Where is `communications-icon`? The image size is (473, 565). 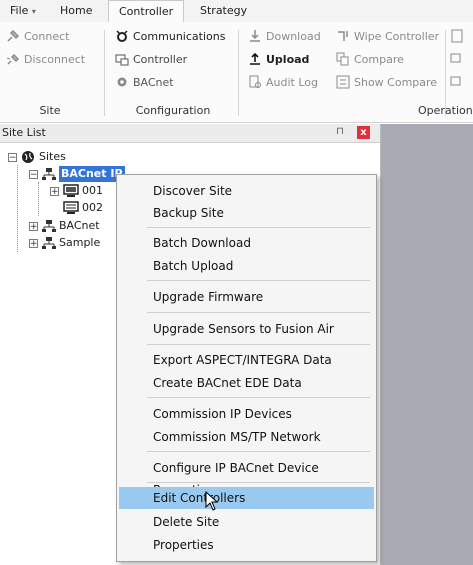 communications-icon is located at coordinates (122, 36).